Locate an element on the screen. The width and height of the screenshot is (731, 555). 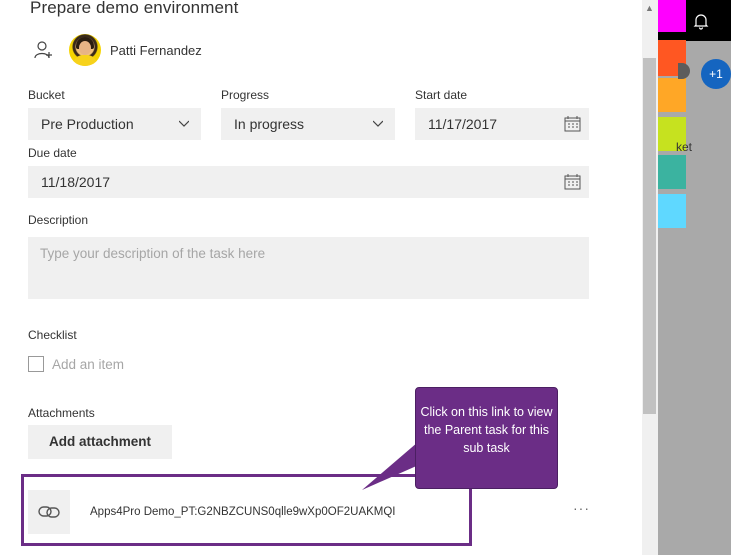
start-date-label: Start date is located at coordinates (441, 95).